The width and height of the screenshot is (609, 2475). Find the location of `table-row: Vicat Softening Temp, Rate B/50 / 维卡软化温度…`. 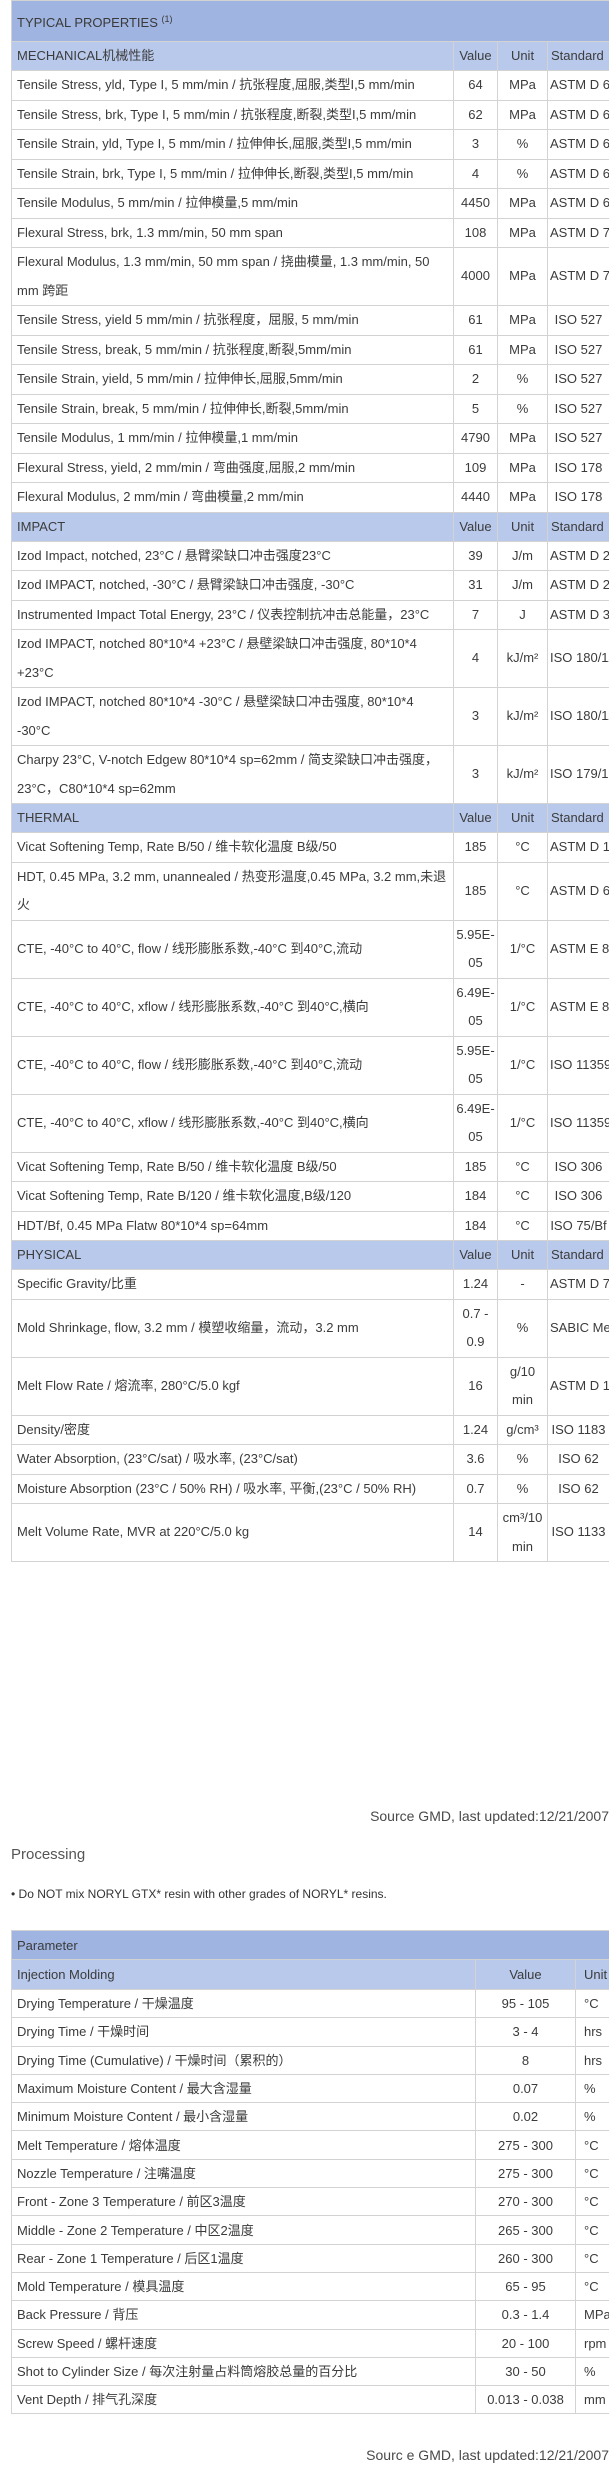

table-row: Vicat Softening Temp, Rate B/50 / 维卡软化温度… is located at coordinates (310, 1166).